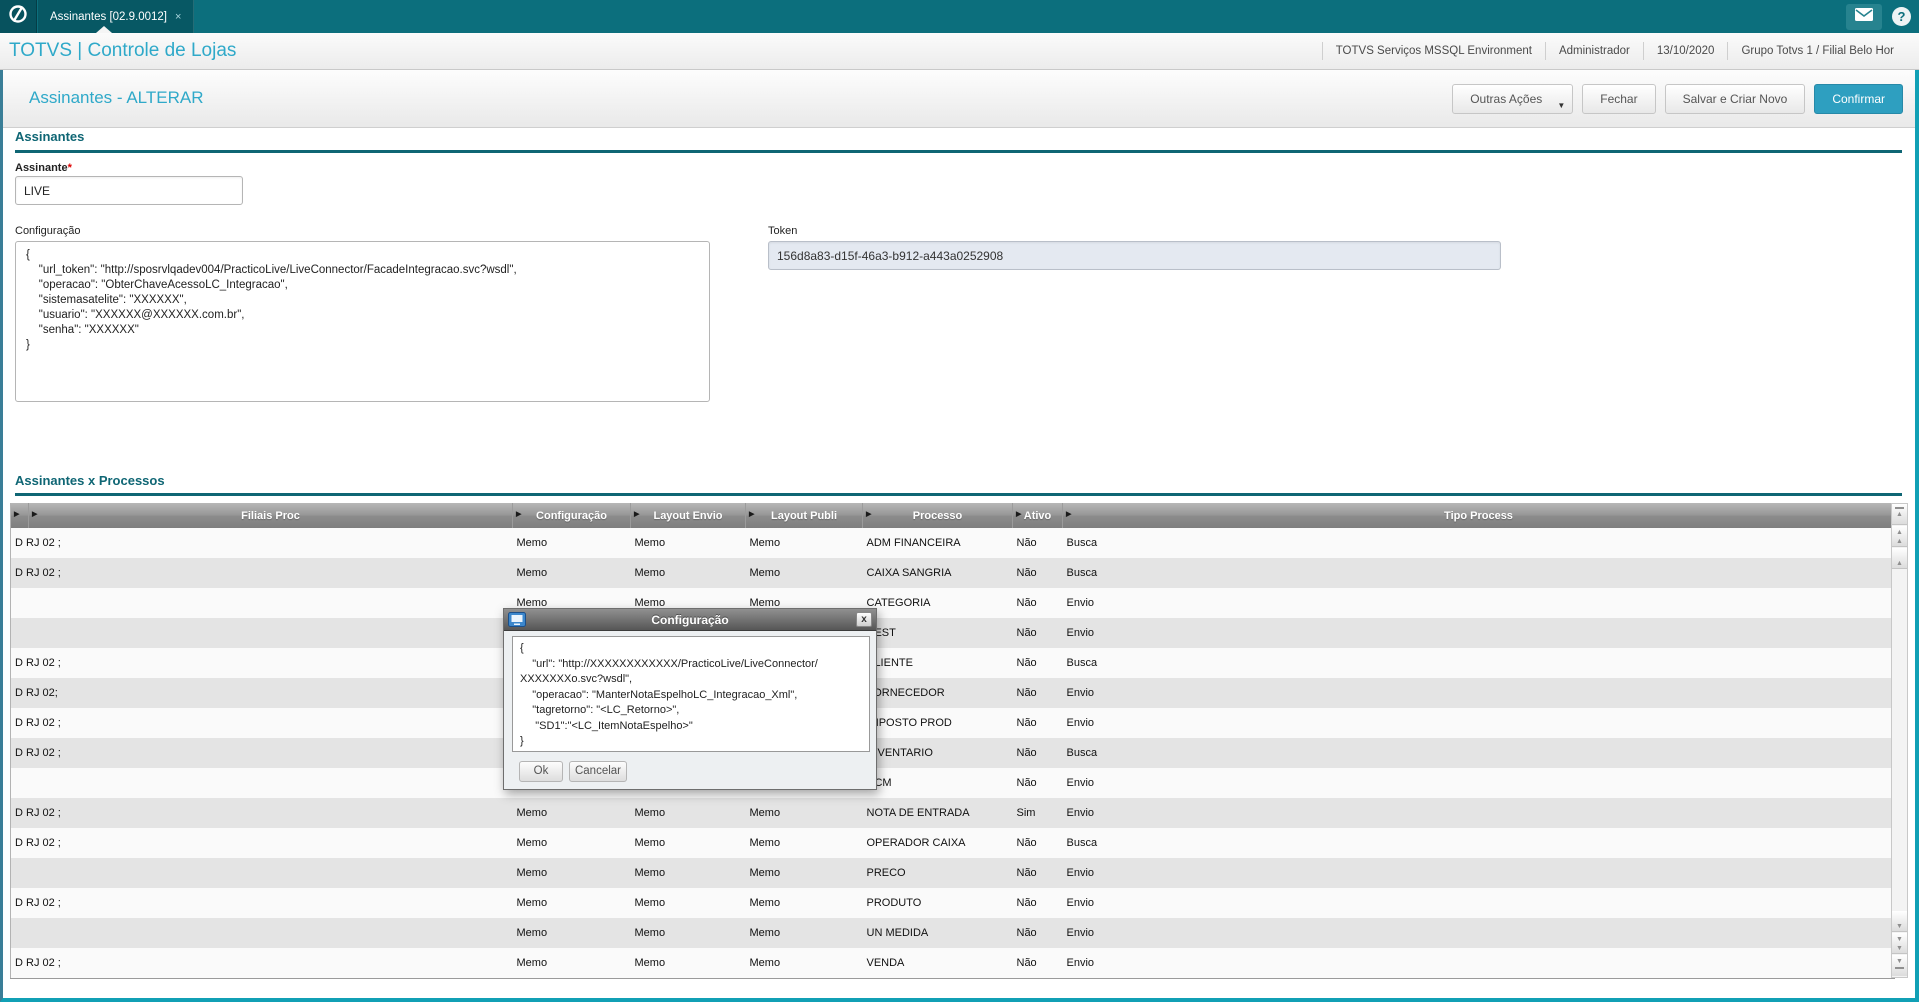 This screenshot has height=1002, width=1919. Describe the element at coordinates (108, 16) in the screenshot. I see `tab-label: Assinantes [02.9.0012]` at that location.